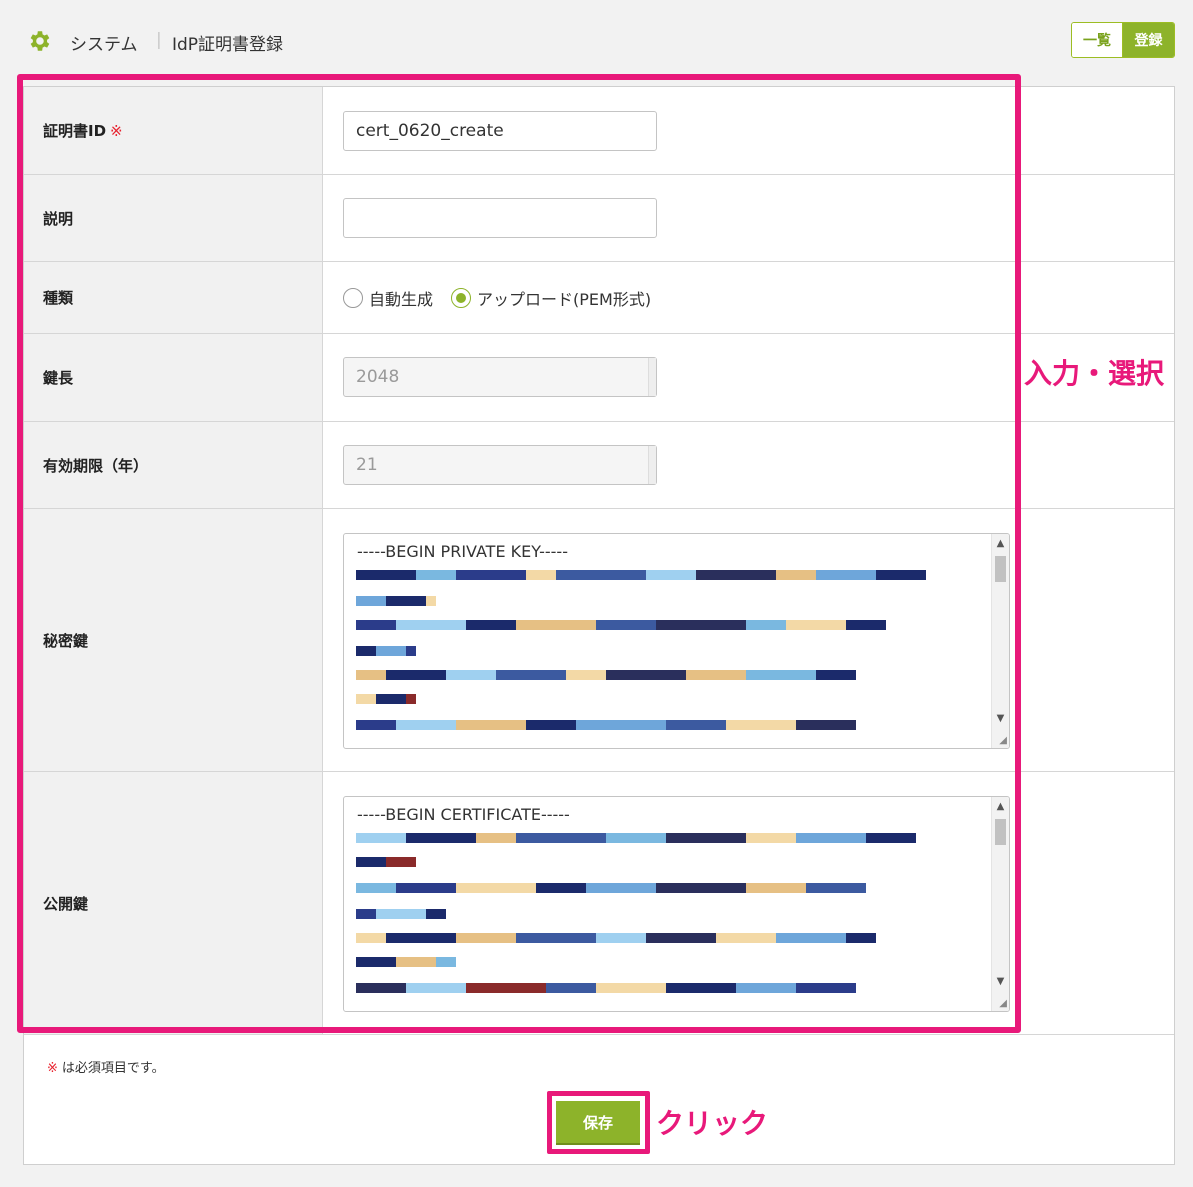  Describe the element at coordinates (353, 298) in the screenshot. I see `radio-auto-generate` at that location.